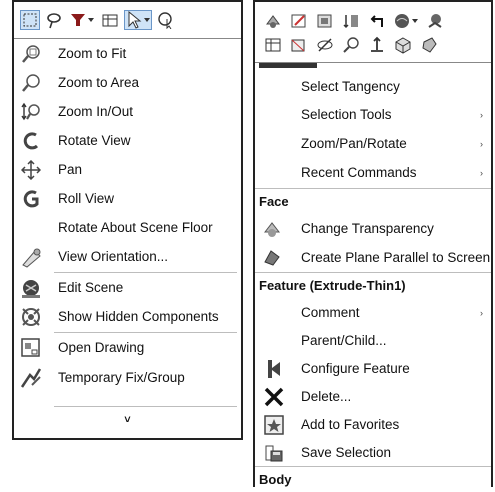 The width and height of the screenshot is (495, 492). What do you see at coordinates (31, 83) in the screenshot?
I see `zoom-area-icon` at bounding box center [31, 83].